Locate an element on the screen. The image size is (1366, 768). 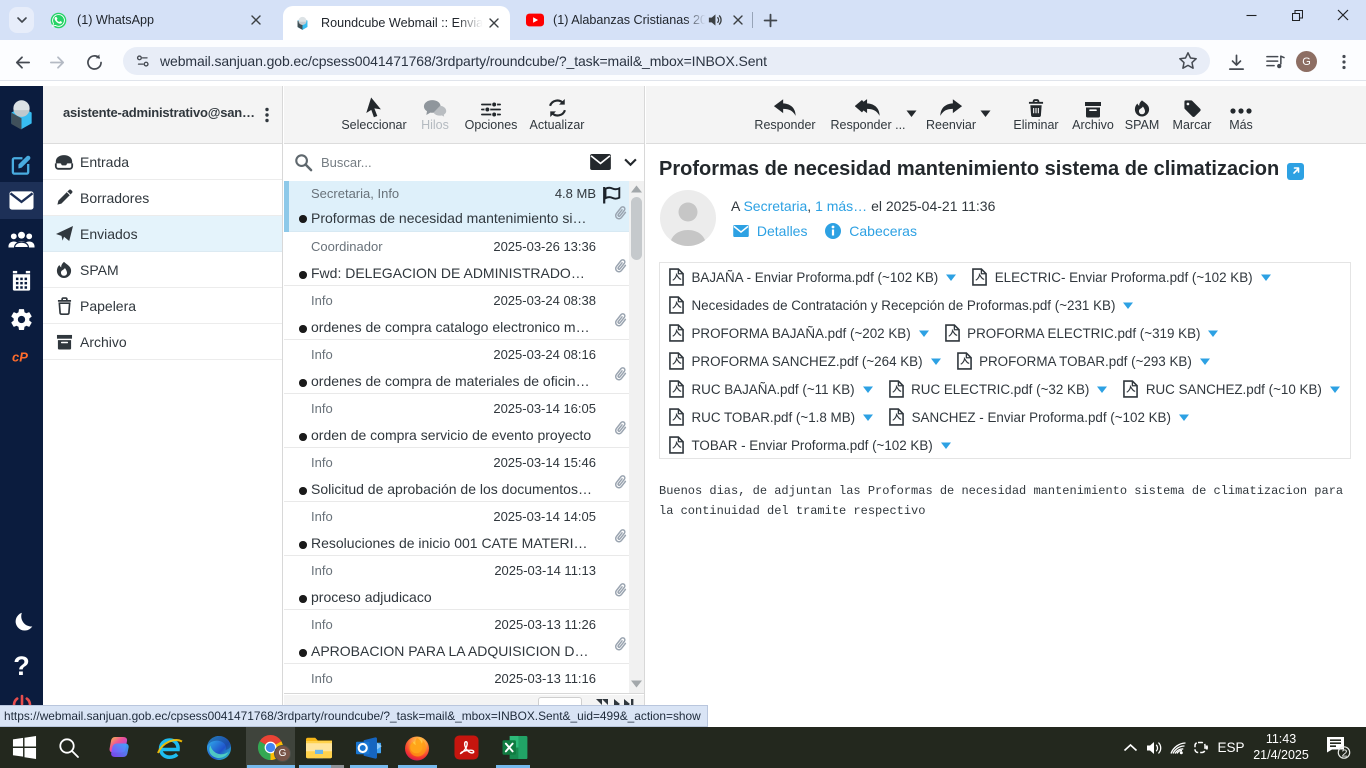
svg-text: 2 is located at coordinates (1344, 753).